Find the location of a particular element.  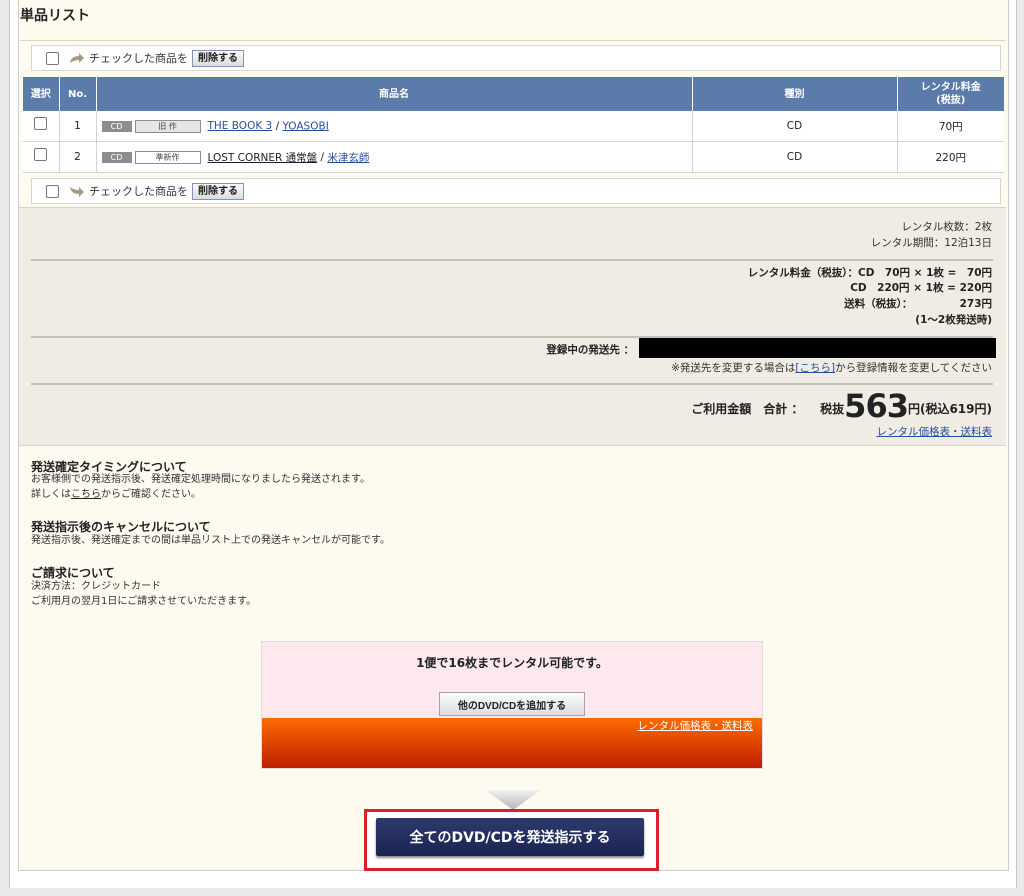

column-header-fee: レンタル料金 (税抜) is located at coordinates (950, 94).